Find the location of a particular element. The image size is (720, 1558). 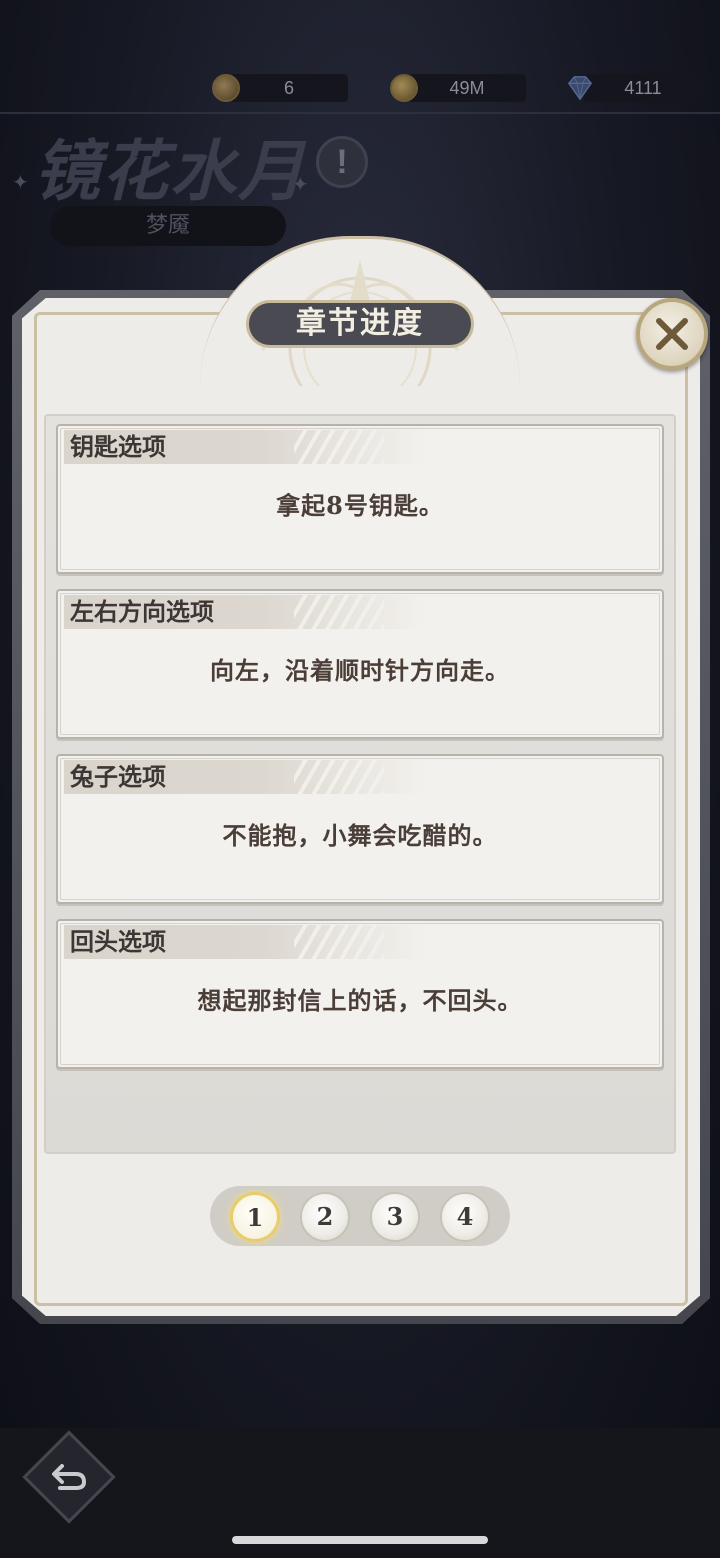

close-icon is located at coordinates (672, 334).